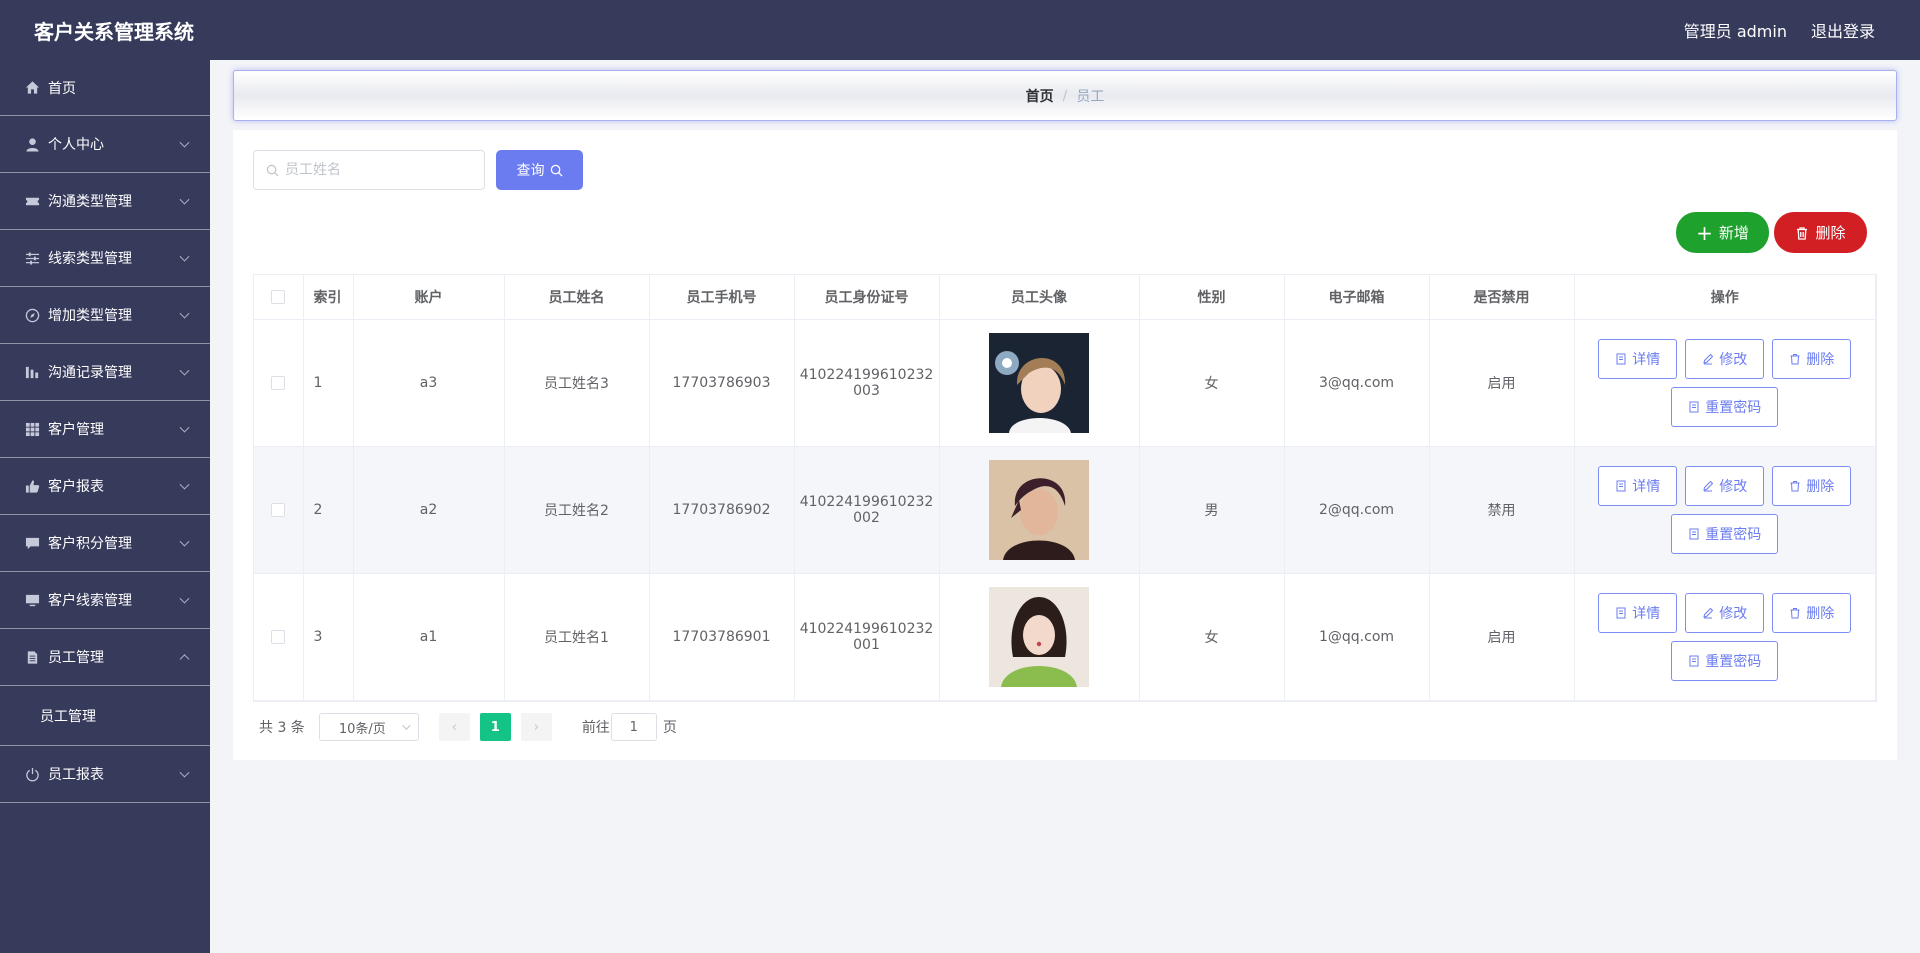 The width and height of the screenshot is (1920, 953). Describe the element at coordinates (90, 601) in the screenshot. I see `sidebar-item-label: 客户线索管理` at that location.